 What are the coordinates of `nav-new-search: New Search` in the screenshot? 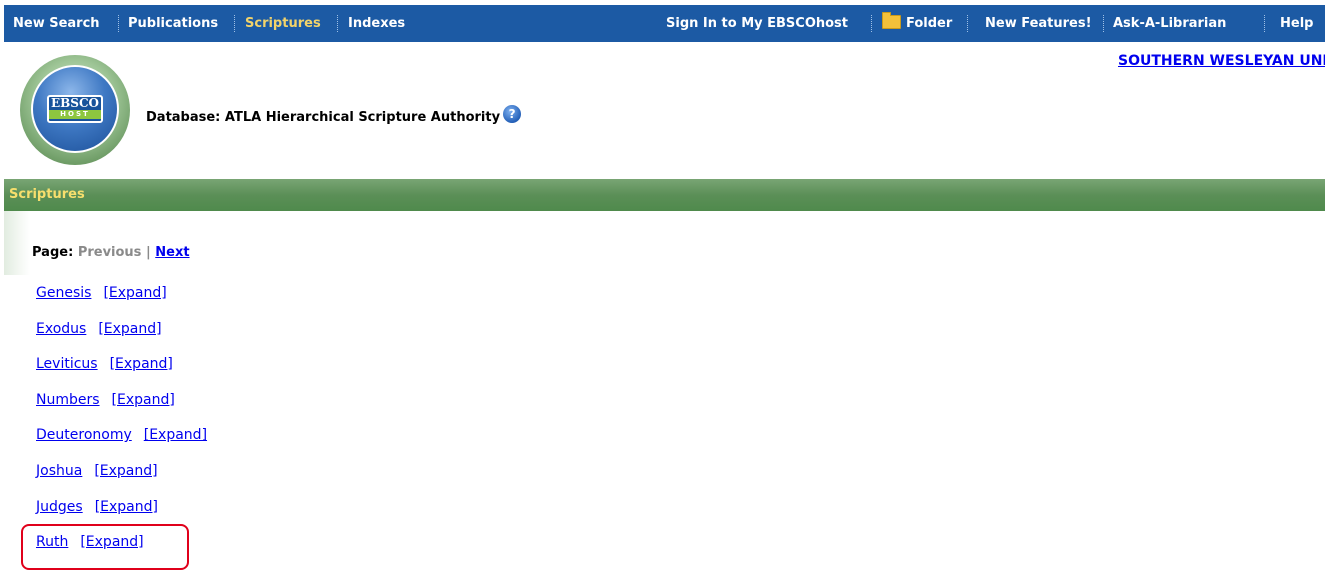 It's located at (56, 23).